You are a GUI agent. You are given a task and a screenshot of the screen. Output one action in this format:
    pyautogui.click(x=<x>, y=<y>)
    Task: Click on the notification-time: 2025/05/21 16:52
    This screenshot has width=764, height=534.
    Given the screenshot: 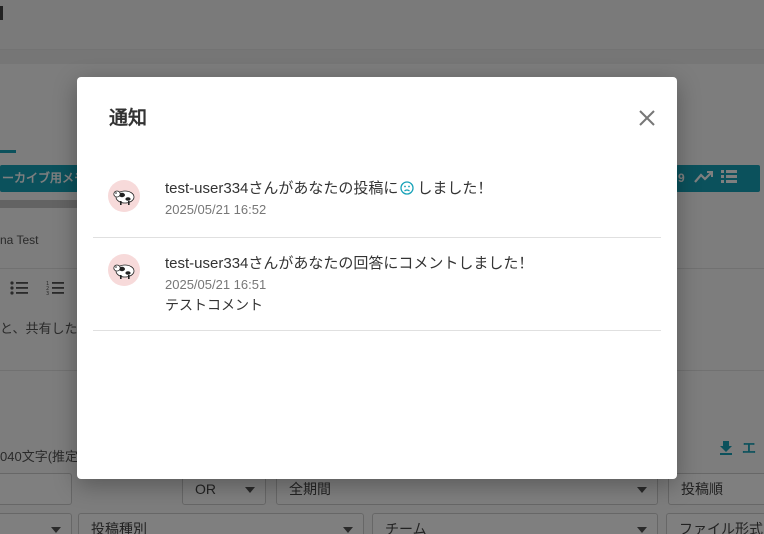 What is the action you would take?
    pyautogui.click(x=216, y=209)
    